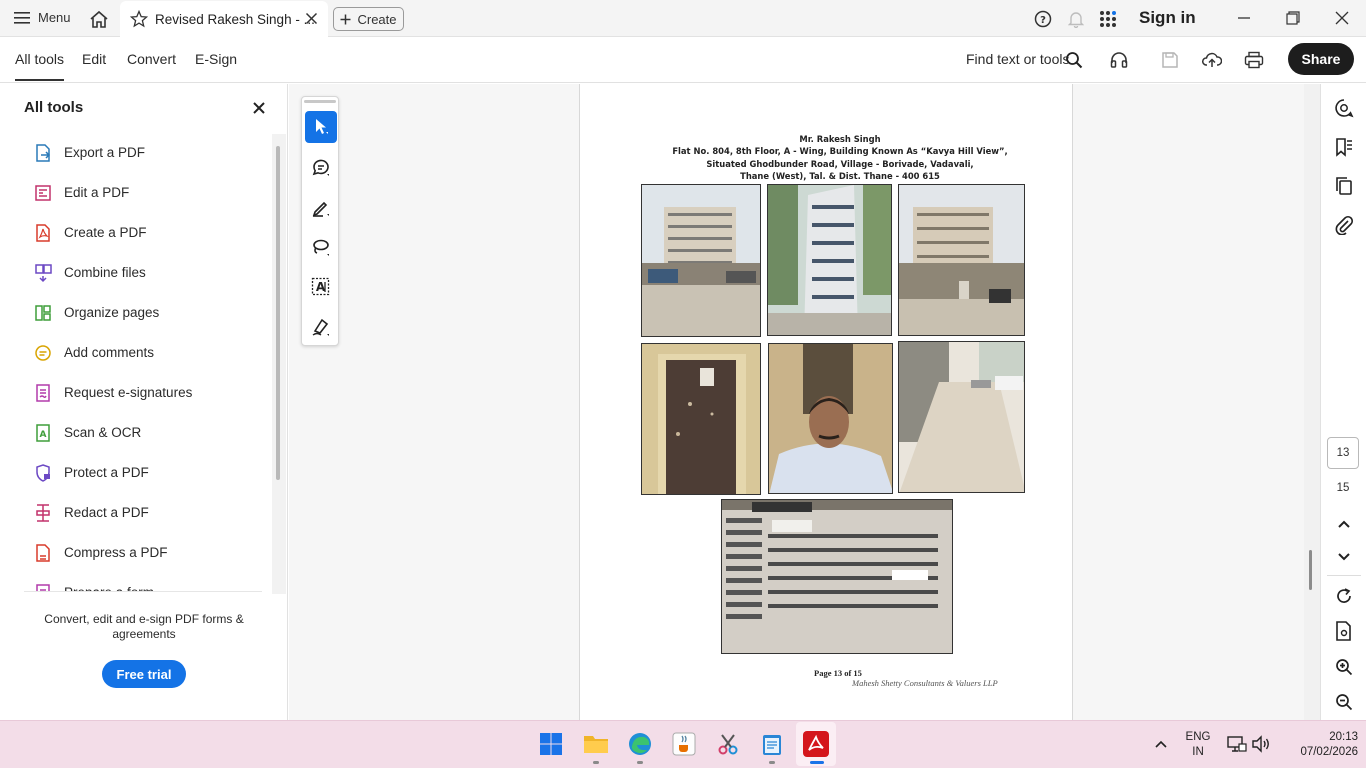 The image size is (1366, 768). Describe the element at coordinates (40, 66) in the screenshot. I see `tab-all-tools: All tools` at that location.